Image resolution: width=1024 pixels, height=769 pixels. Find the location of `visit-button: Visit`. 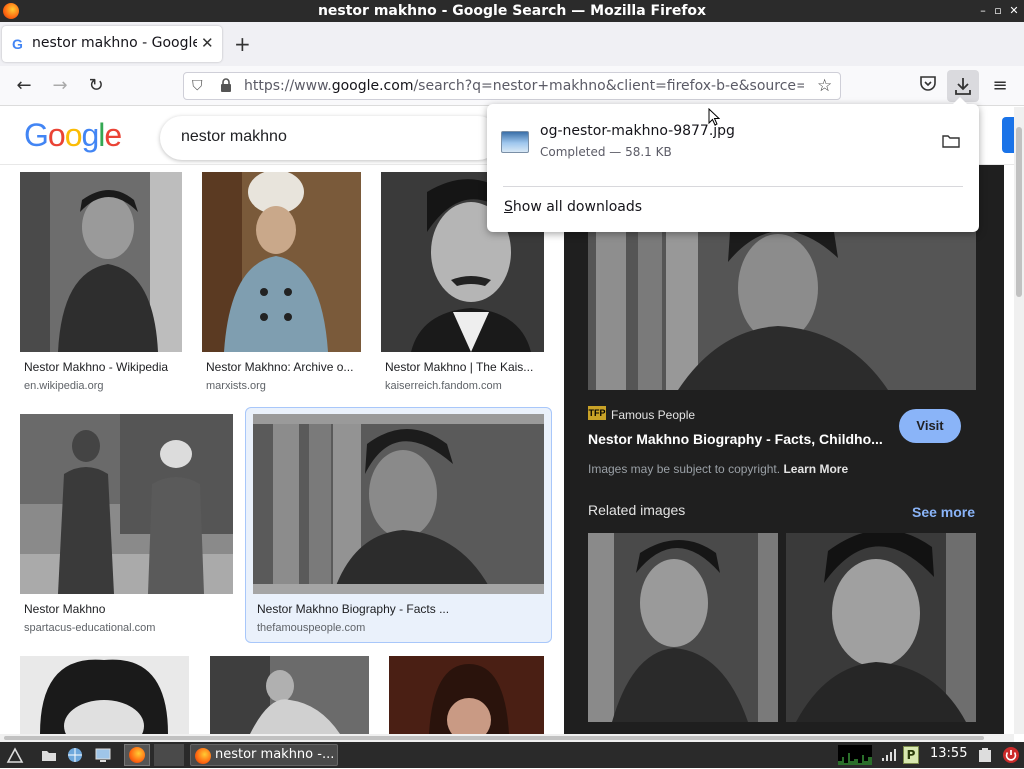

visit-button: Visit is located at coordinates (930, 426).